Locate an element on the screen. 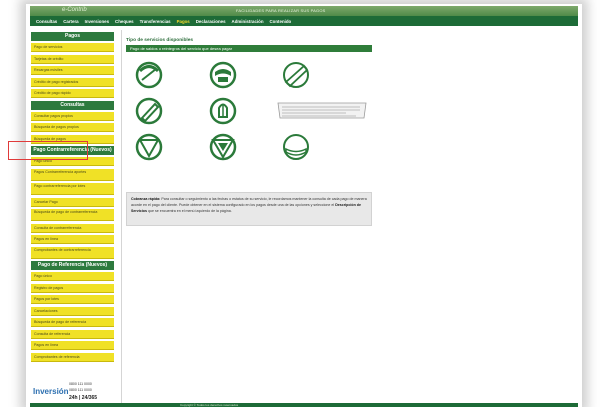 The image size is (612, 407). nav-item-6: Declaraciones is located at coordinates (211, 21).